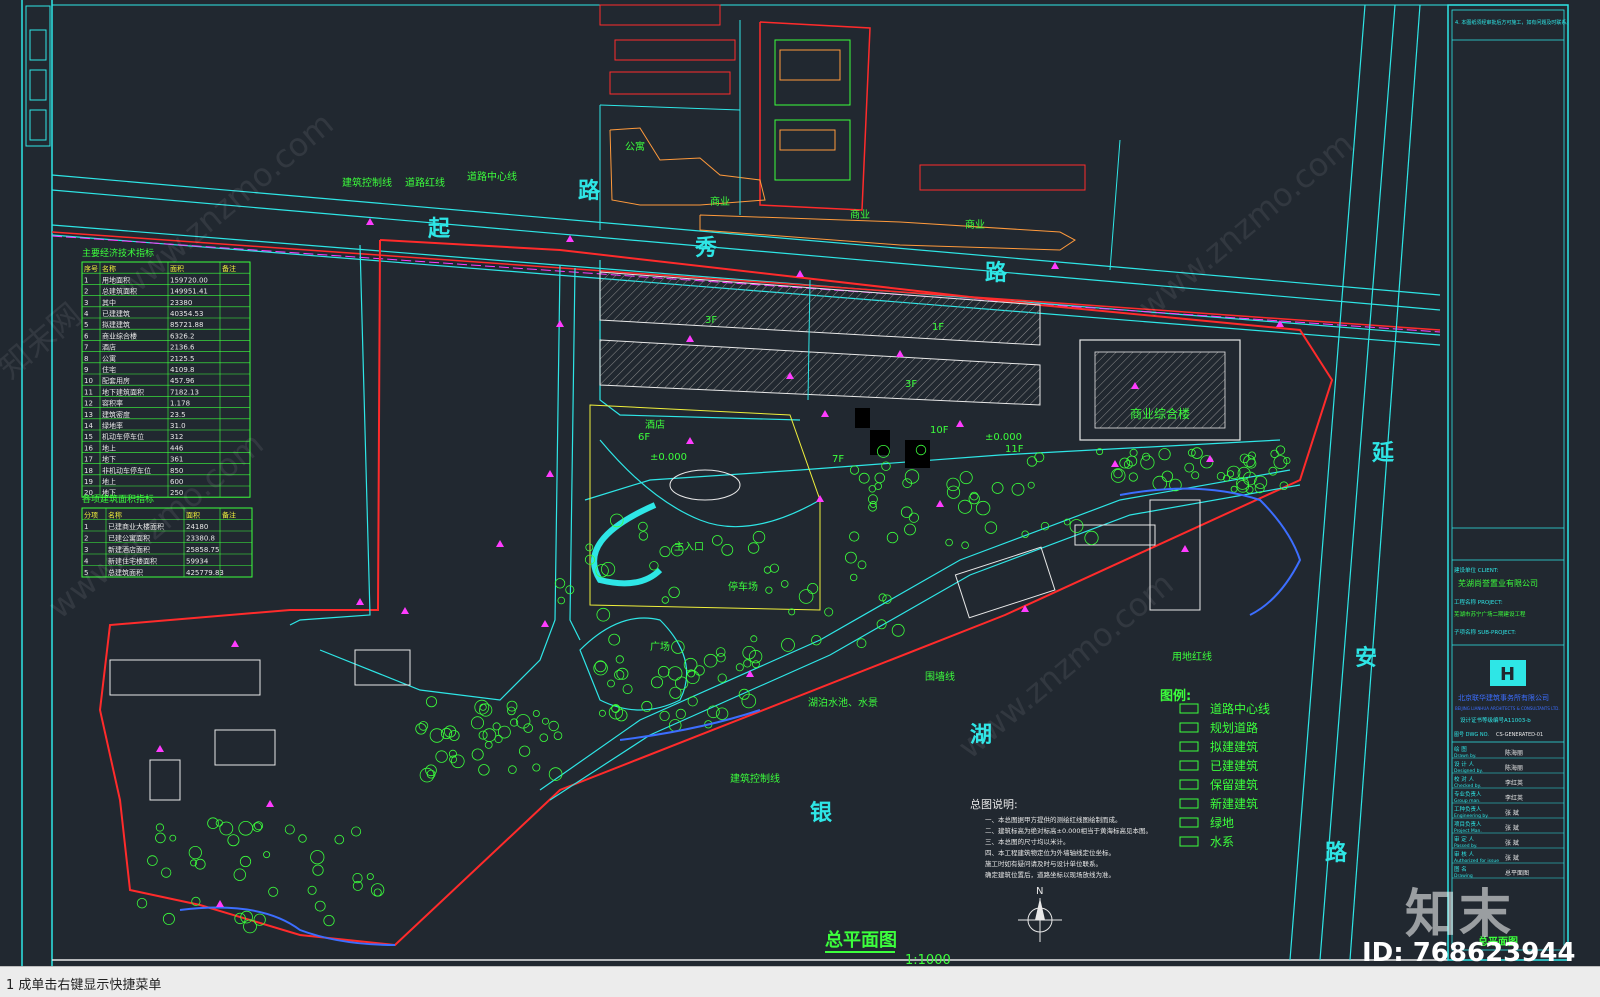  Describe the element at coordinates (176, 437) in the screenshot. I see `indicator-table-cell: 312` at that location.